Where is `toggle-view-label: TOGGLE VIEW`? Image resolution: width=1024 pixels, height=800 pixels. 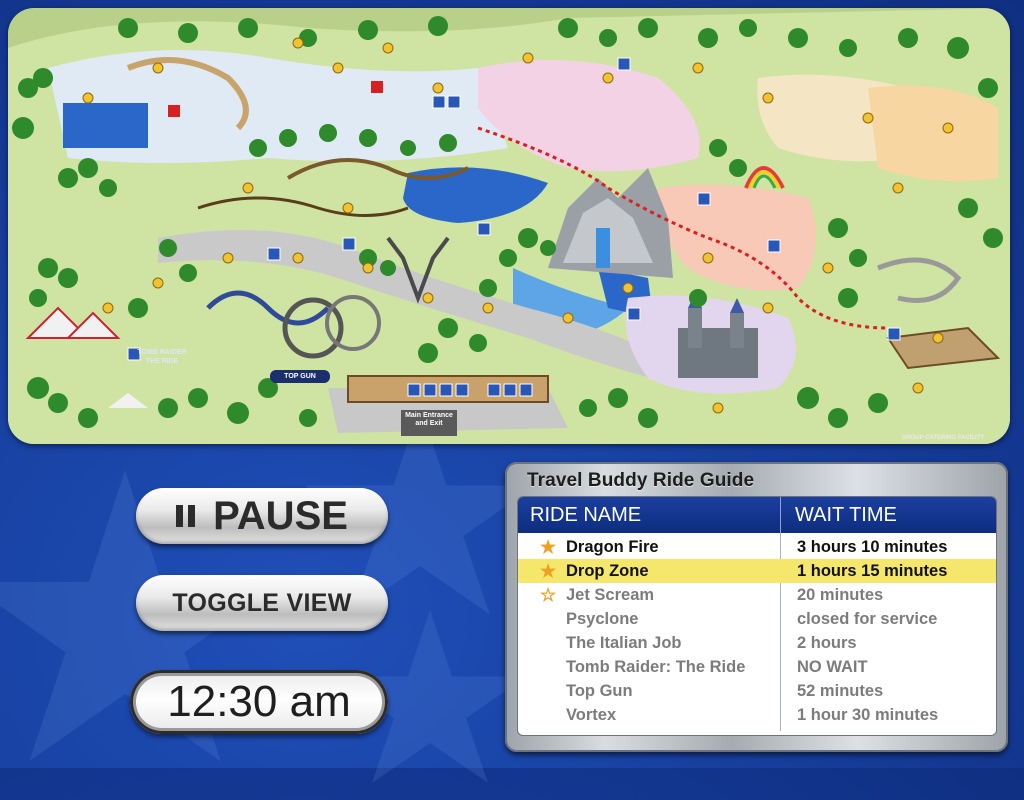 toggle-view-label: TOGGLE VIEW is located at coordinates (262, 602).